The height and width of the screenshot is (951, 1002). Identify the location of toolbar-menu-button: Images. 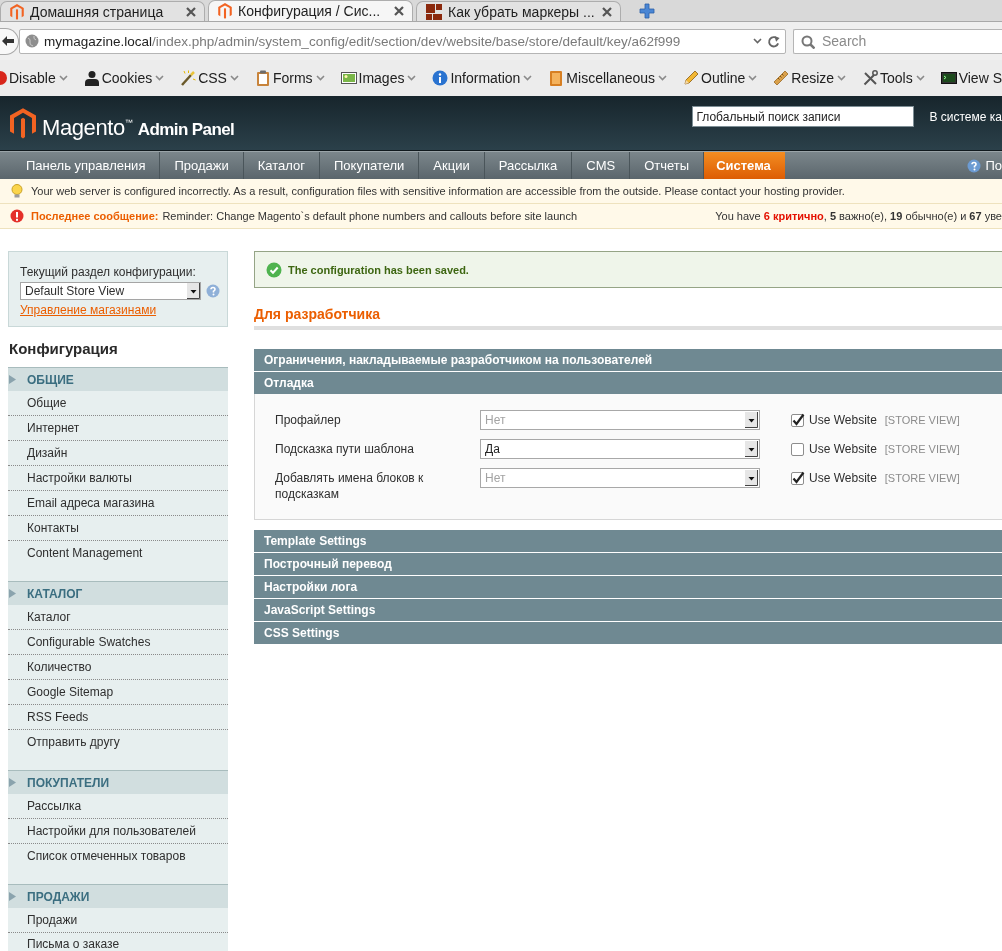
(378, 78).